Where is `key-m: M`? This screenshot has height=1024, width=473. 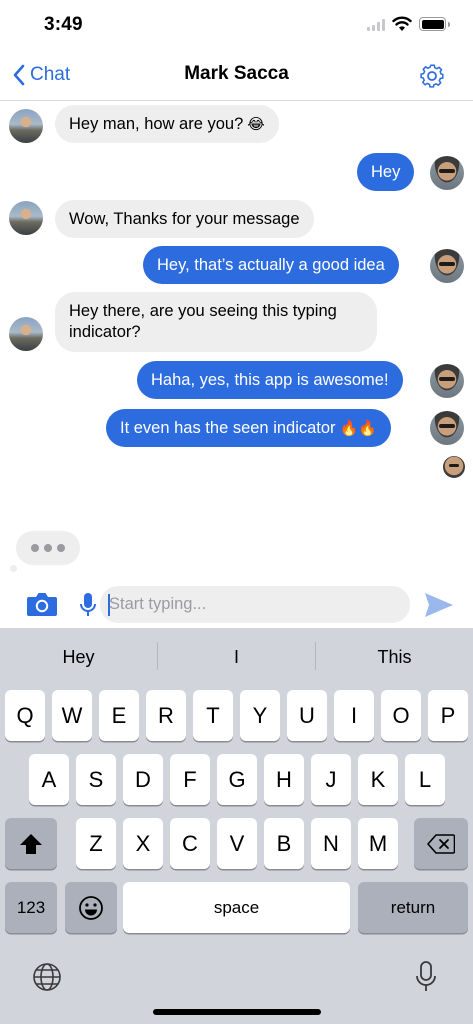
key-m: M is located at coordinates (378, 843).